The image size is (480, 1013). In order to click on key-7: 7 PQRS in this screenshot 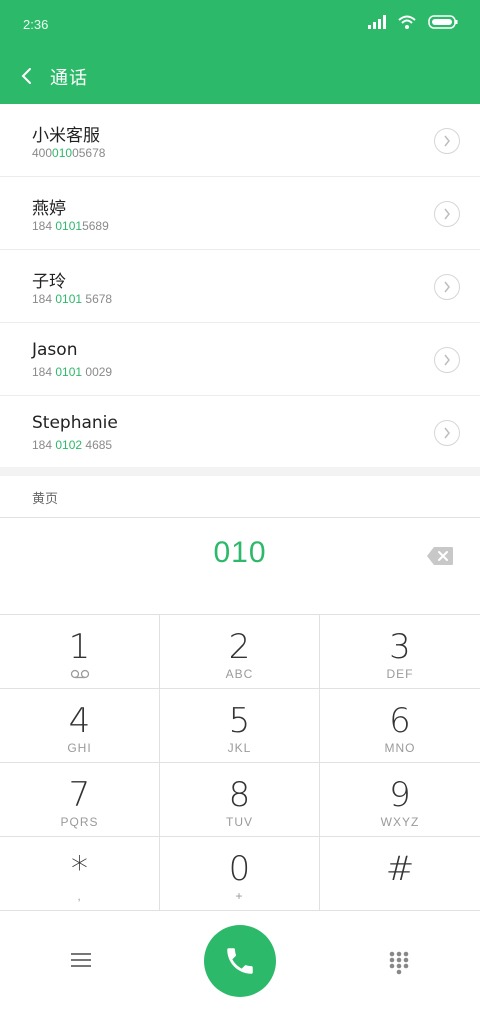, I will do `click(80, 800)`.